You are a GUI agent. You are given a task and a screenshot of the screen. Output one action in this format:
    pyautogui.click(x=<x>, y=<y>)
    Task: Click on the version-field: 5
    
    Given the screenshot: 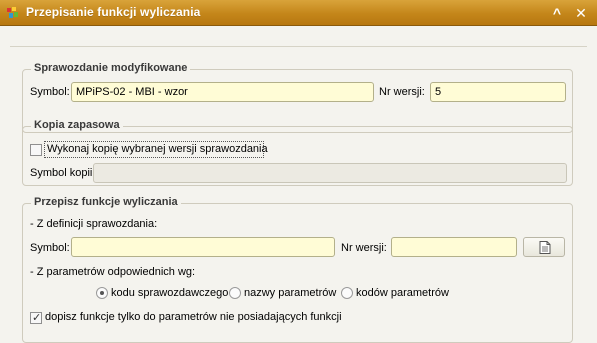 What is the action you would take?
    pyautogui.click(x=498, y=92)
    